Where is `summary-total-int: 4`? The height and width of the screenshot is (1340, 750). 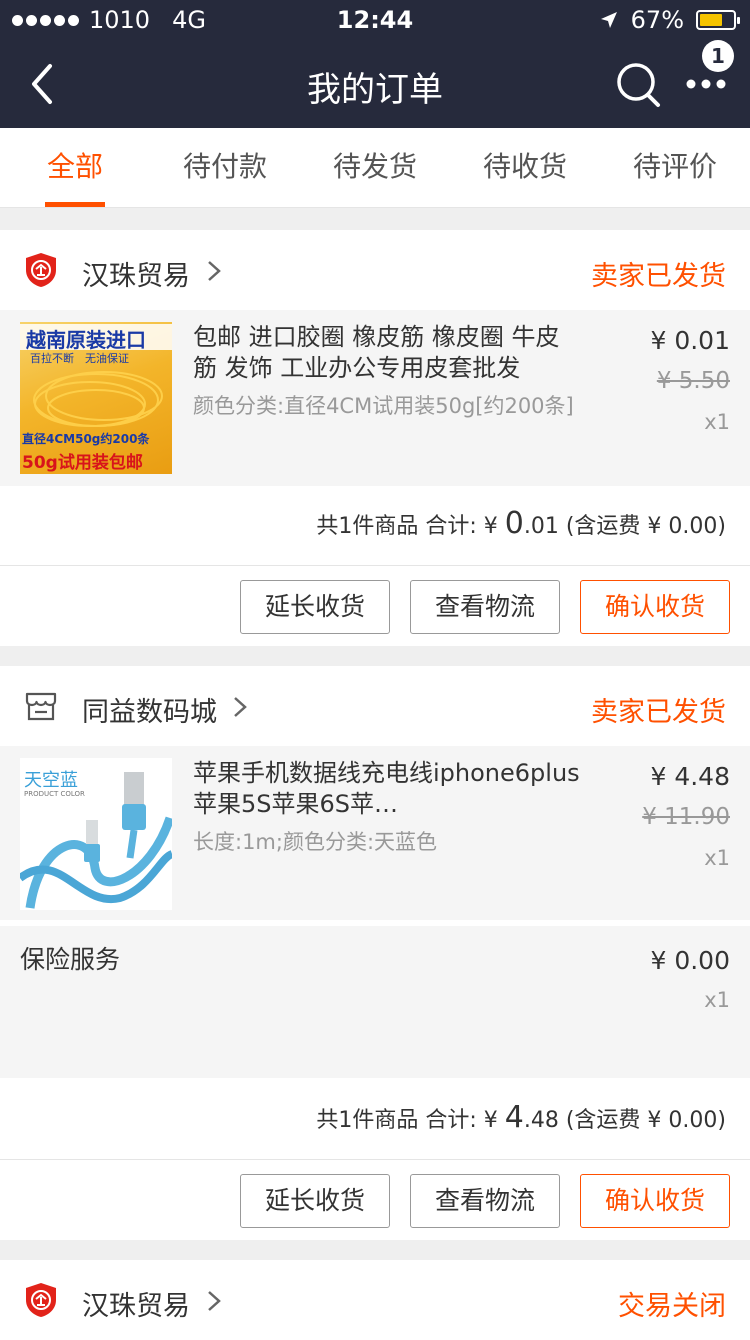 summary-total-int: 4 is located at coordinates (514, 1117).